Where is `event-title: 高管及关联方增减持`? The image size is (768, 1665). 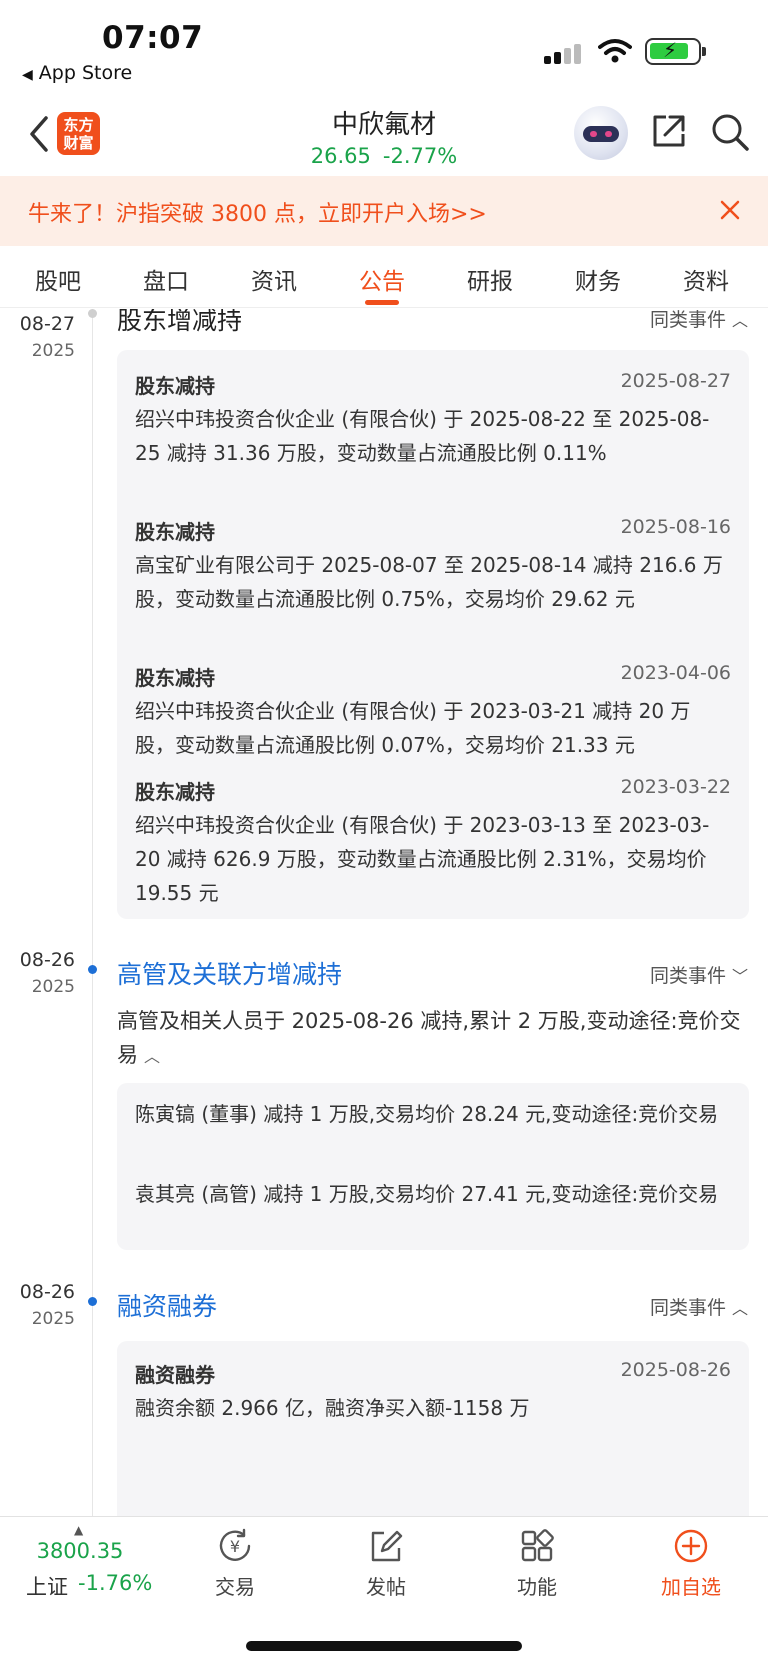
event-title: 高管及关联方增减持 is located at coordinates (229, 973).